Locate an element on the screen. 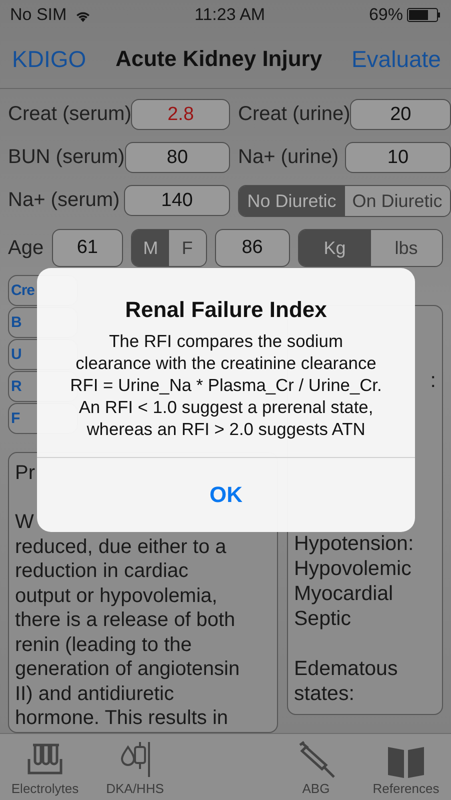 This screenshot has width=451, height=800. panel-text: Hypotension: is located at coordinates (354, 543).